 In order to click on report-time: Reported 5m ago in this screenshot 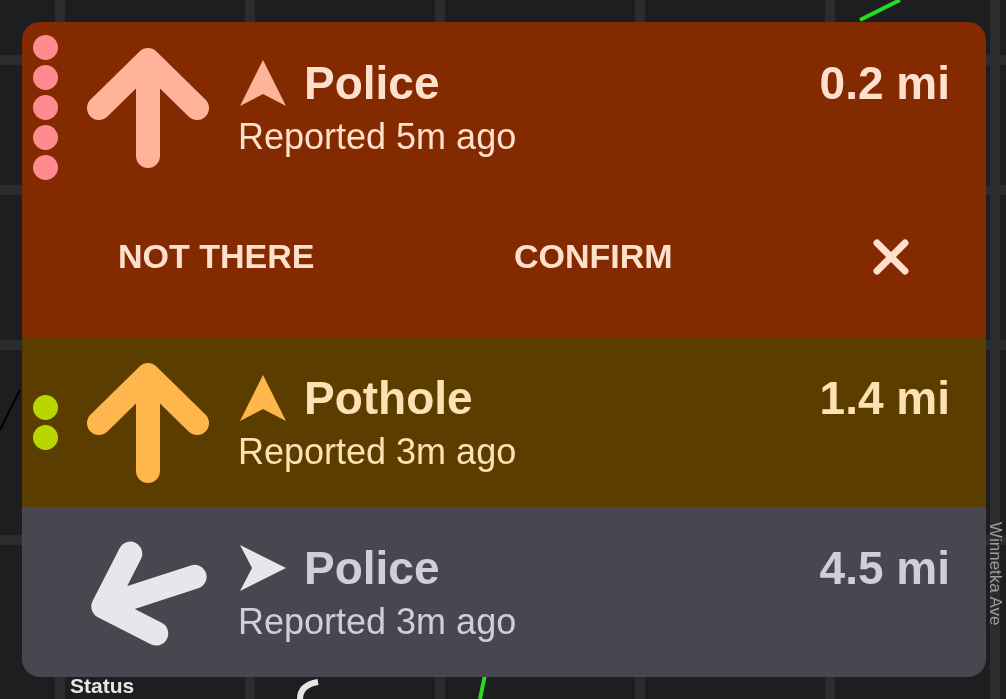, I will do `click(377, 136)`.